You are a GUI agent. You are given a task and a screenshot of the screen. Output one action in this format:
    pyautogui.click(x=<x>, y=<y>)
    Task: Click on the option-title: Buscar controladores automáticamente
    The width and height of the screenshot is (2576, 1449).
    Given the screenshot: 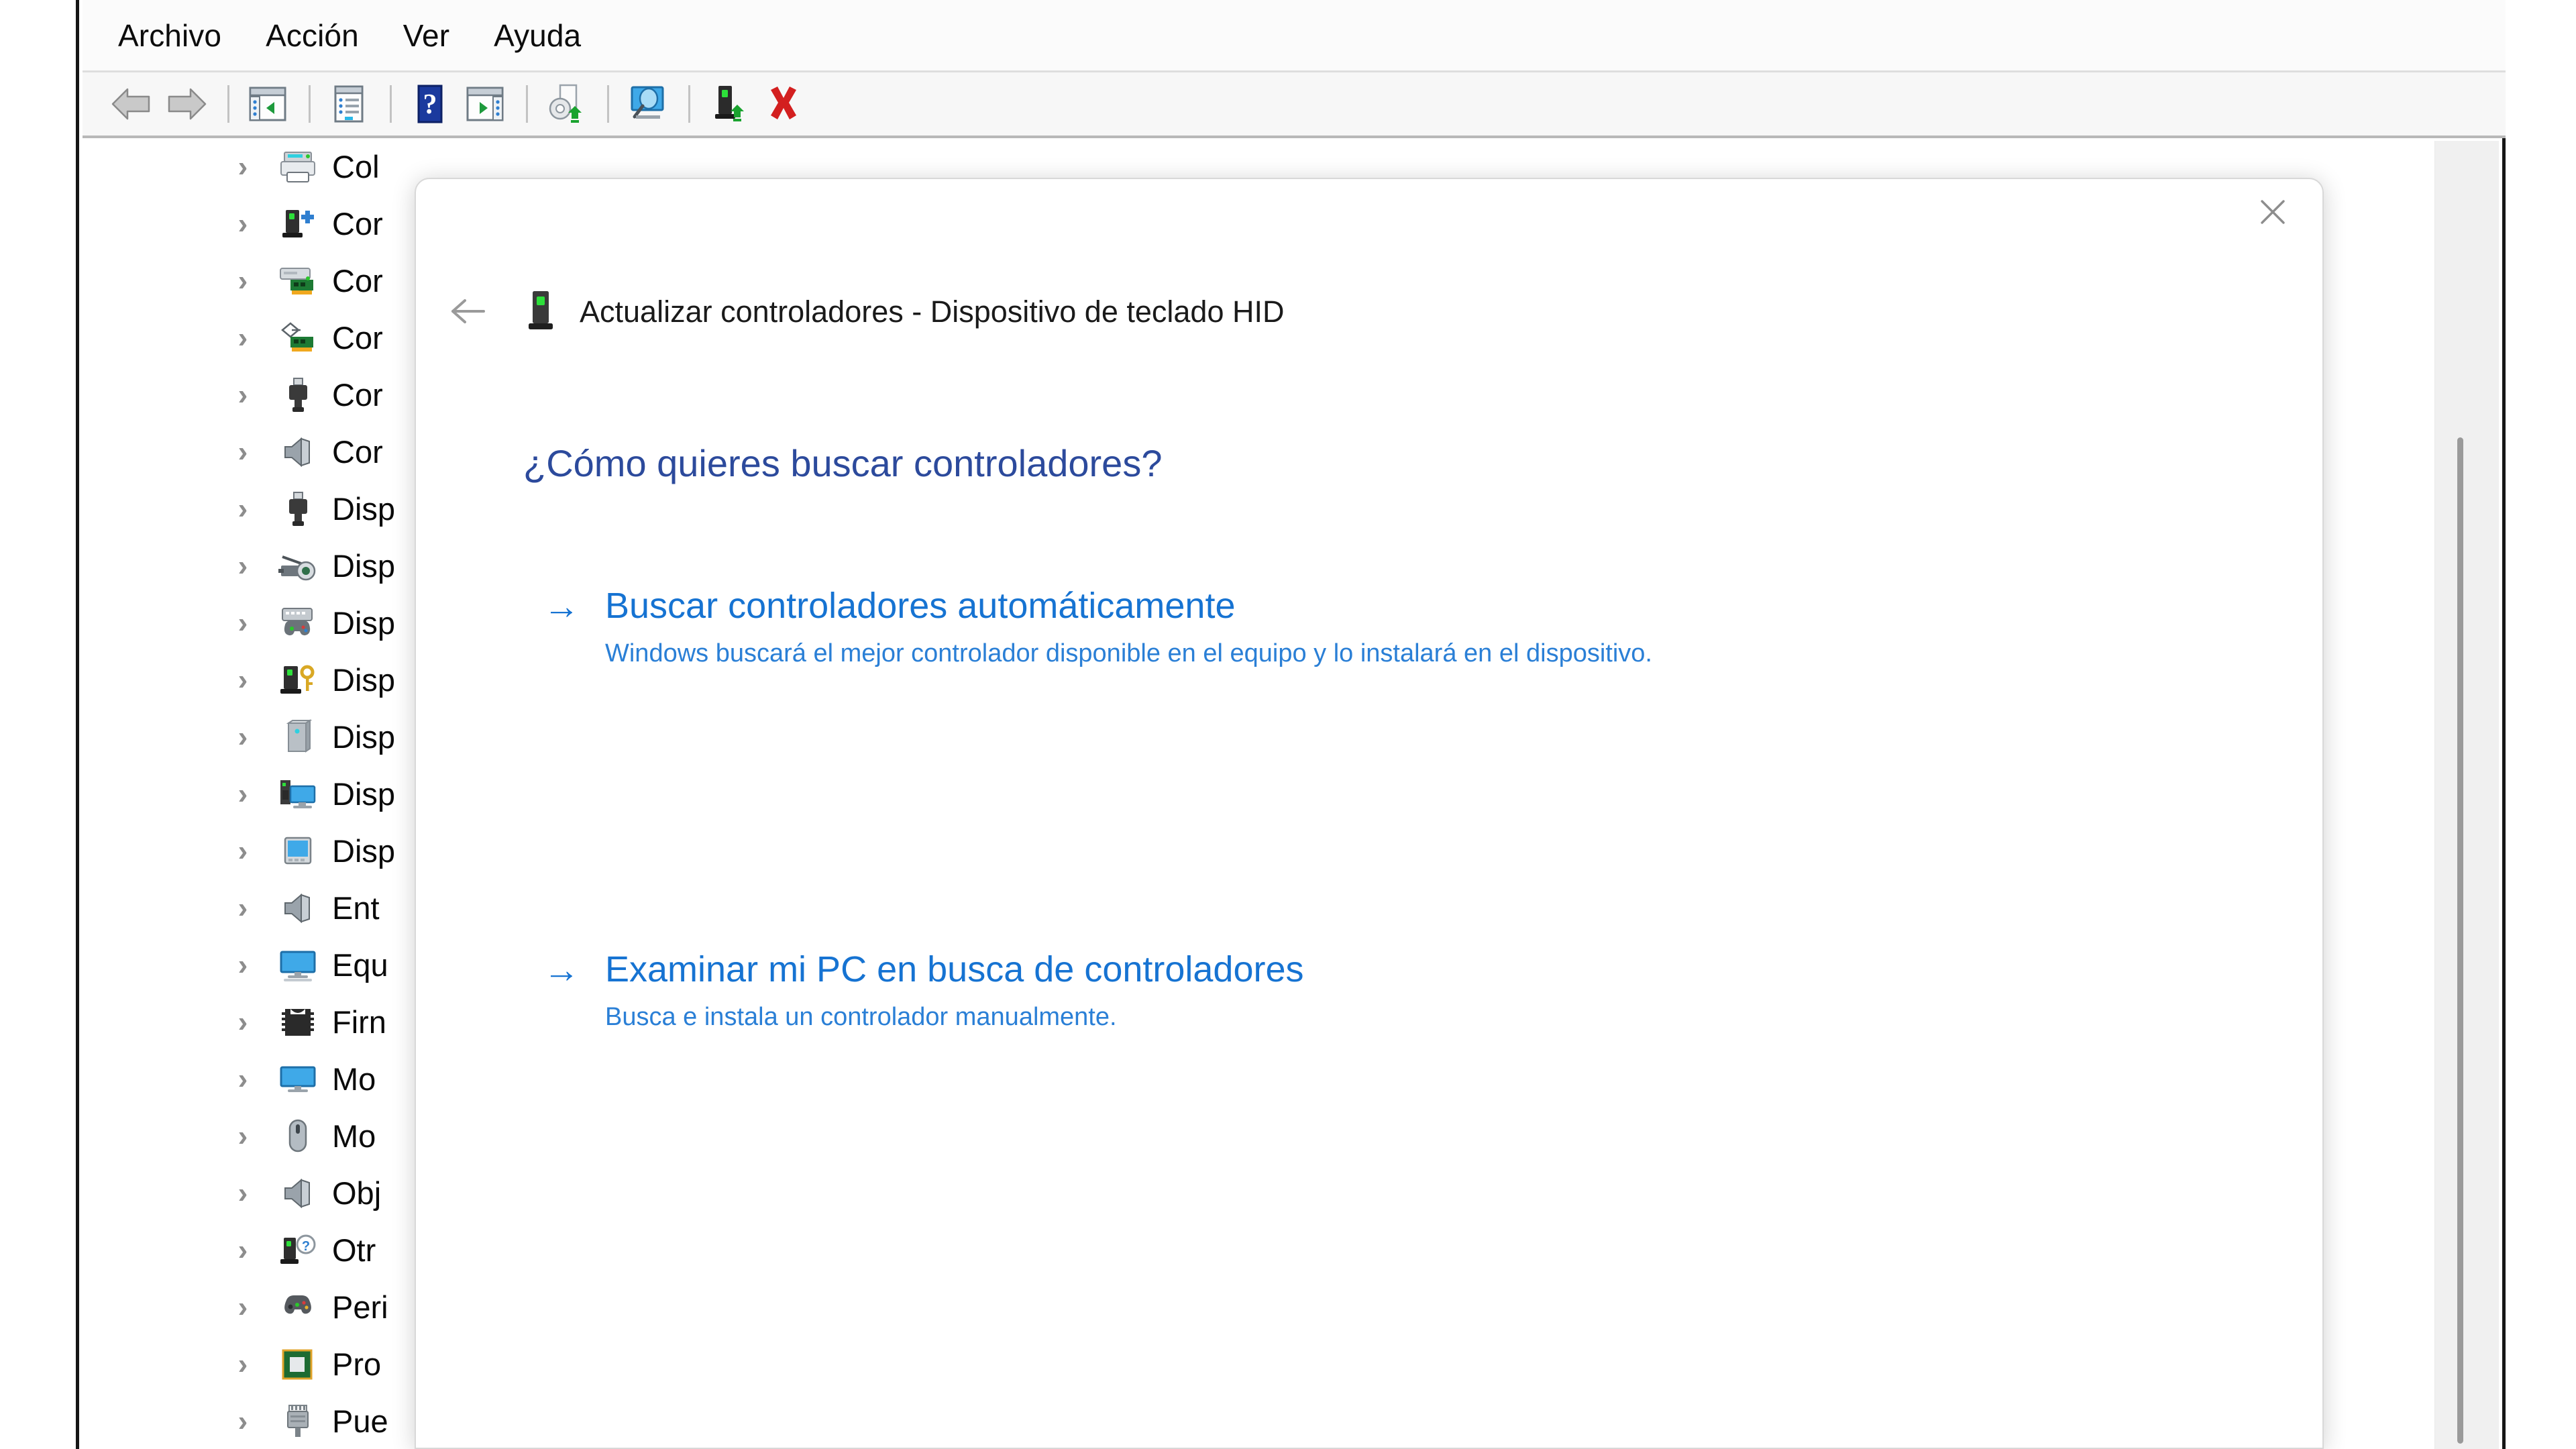 What is the action you would take?
    pyautogui.click(x=920, y=606)
    